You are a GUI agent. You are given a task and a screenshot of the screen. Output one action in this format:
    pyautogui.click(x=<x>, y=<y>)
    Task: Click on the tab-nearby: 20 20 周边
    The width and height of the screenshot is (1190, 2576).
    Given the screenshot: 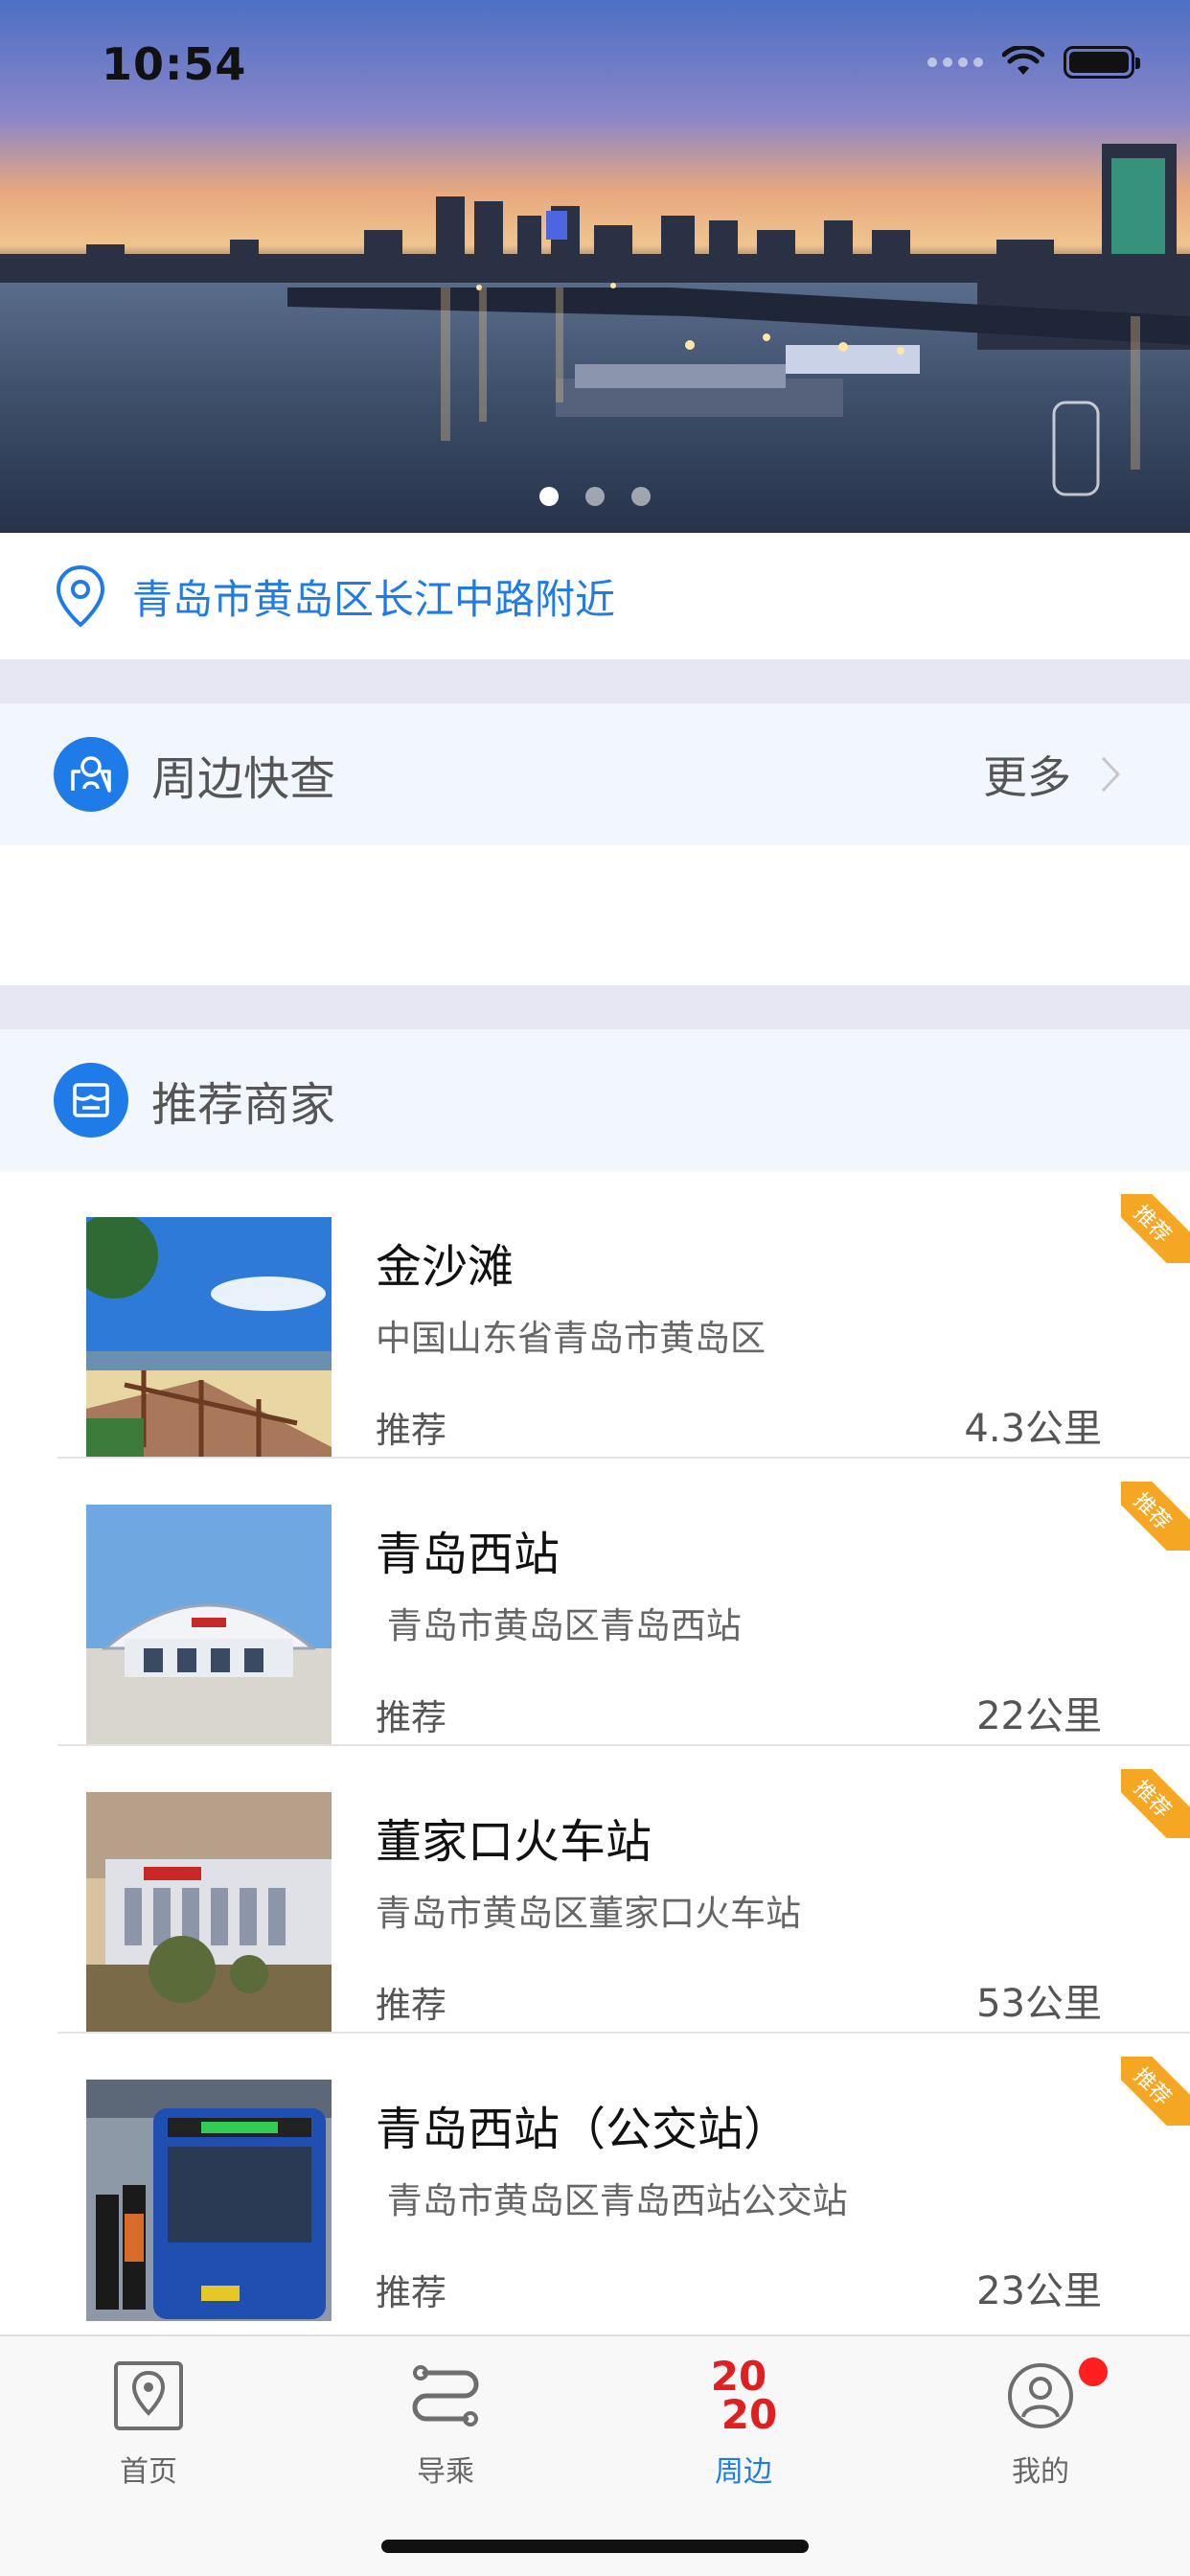 What is the action you would take?
    pyautogui.click(x=744, y=2423)
    